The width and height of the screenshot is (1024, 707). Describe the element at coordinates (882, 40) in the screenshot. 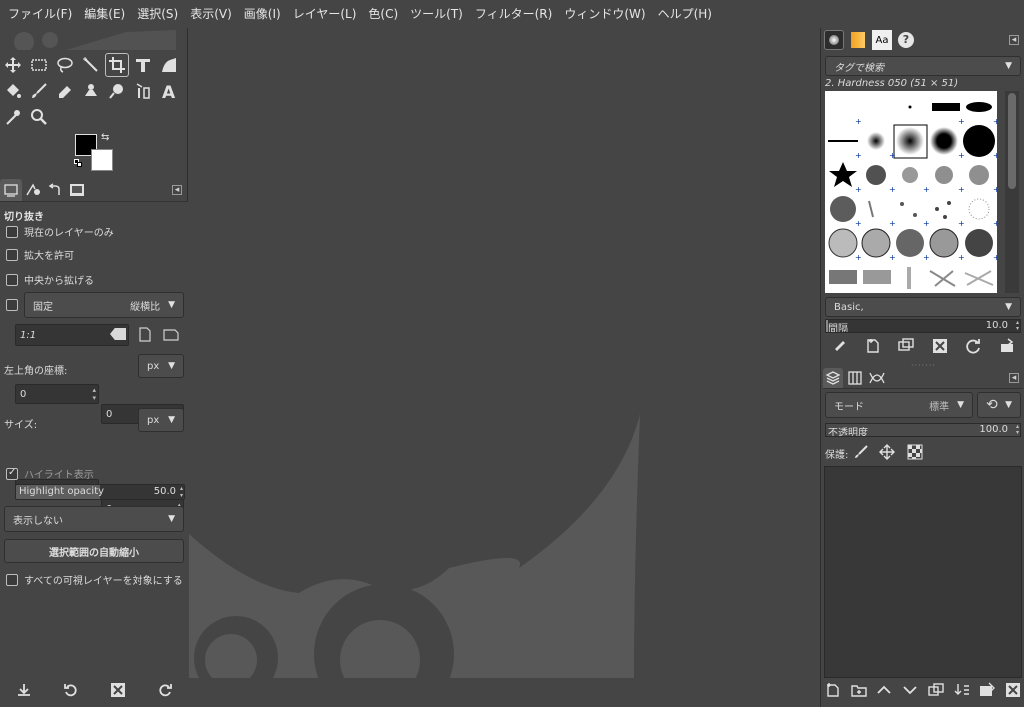

I see `fonts-tab-icon: Aa` at that location.